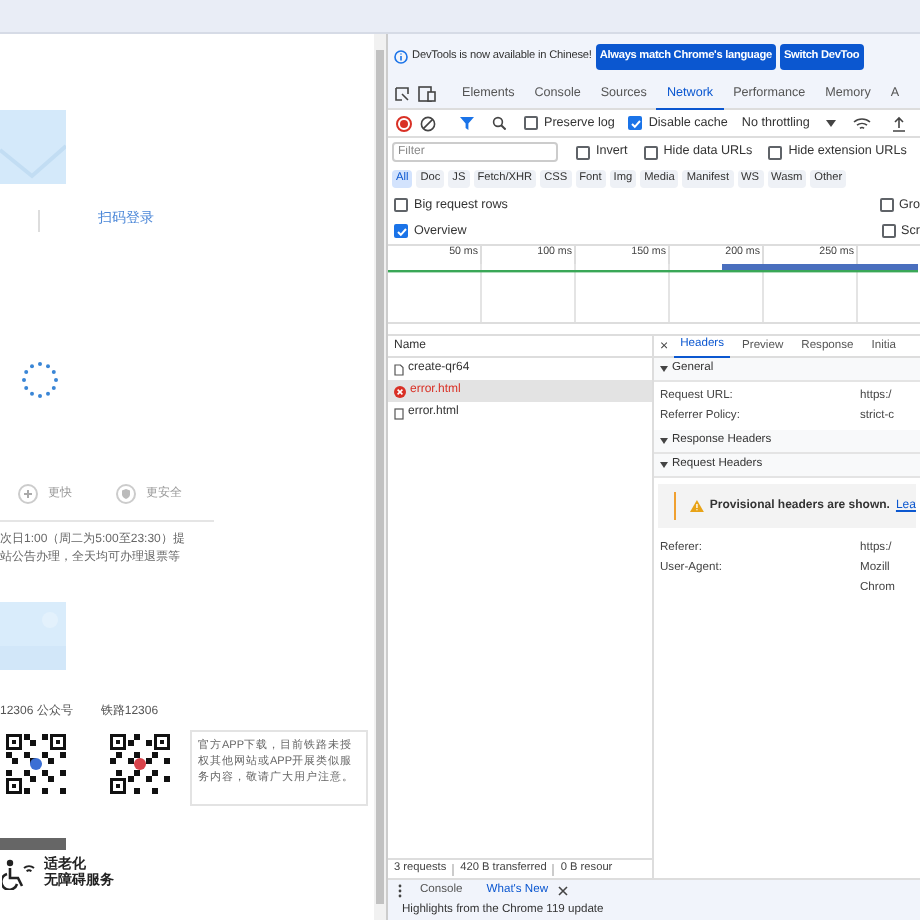  I want to click on file-icon, so click(399, 413).